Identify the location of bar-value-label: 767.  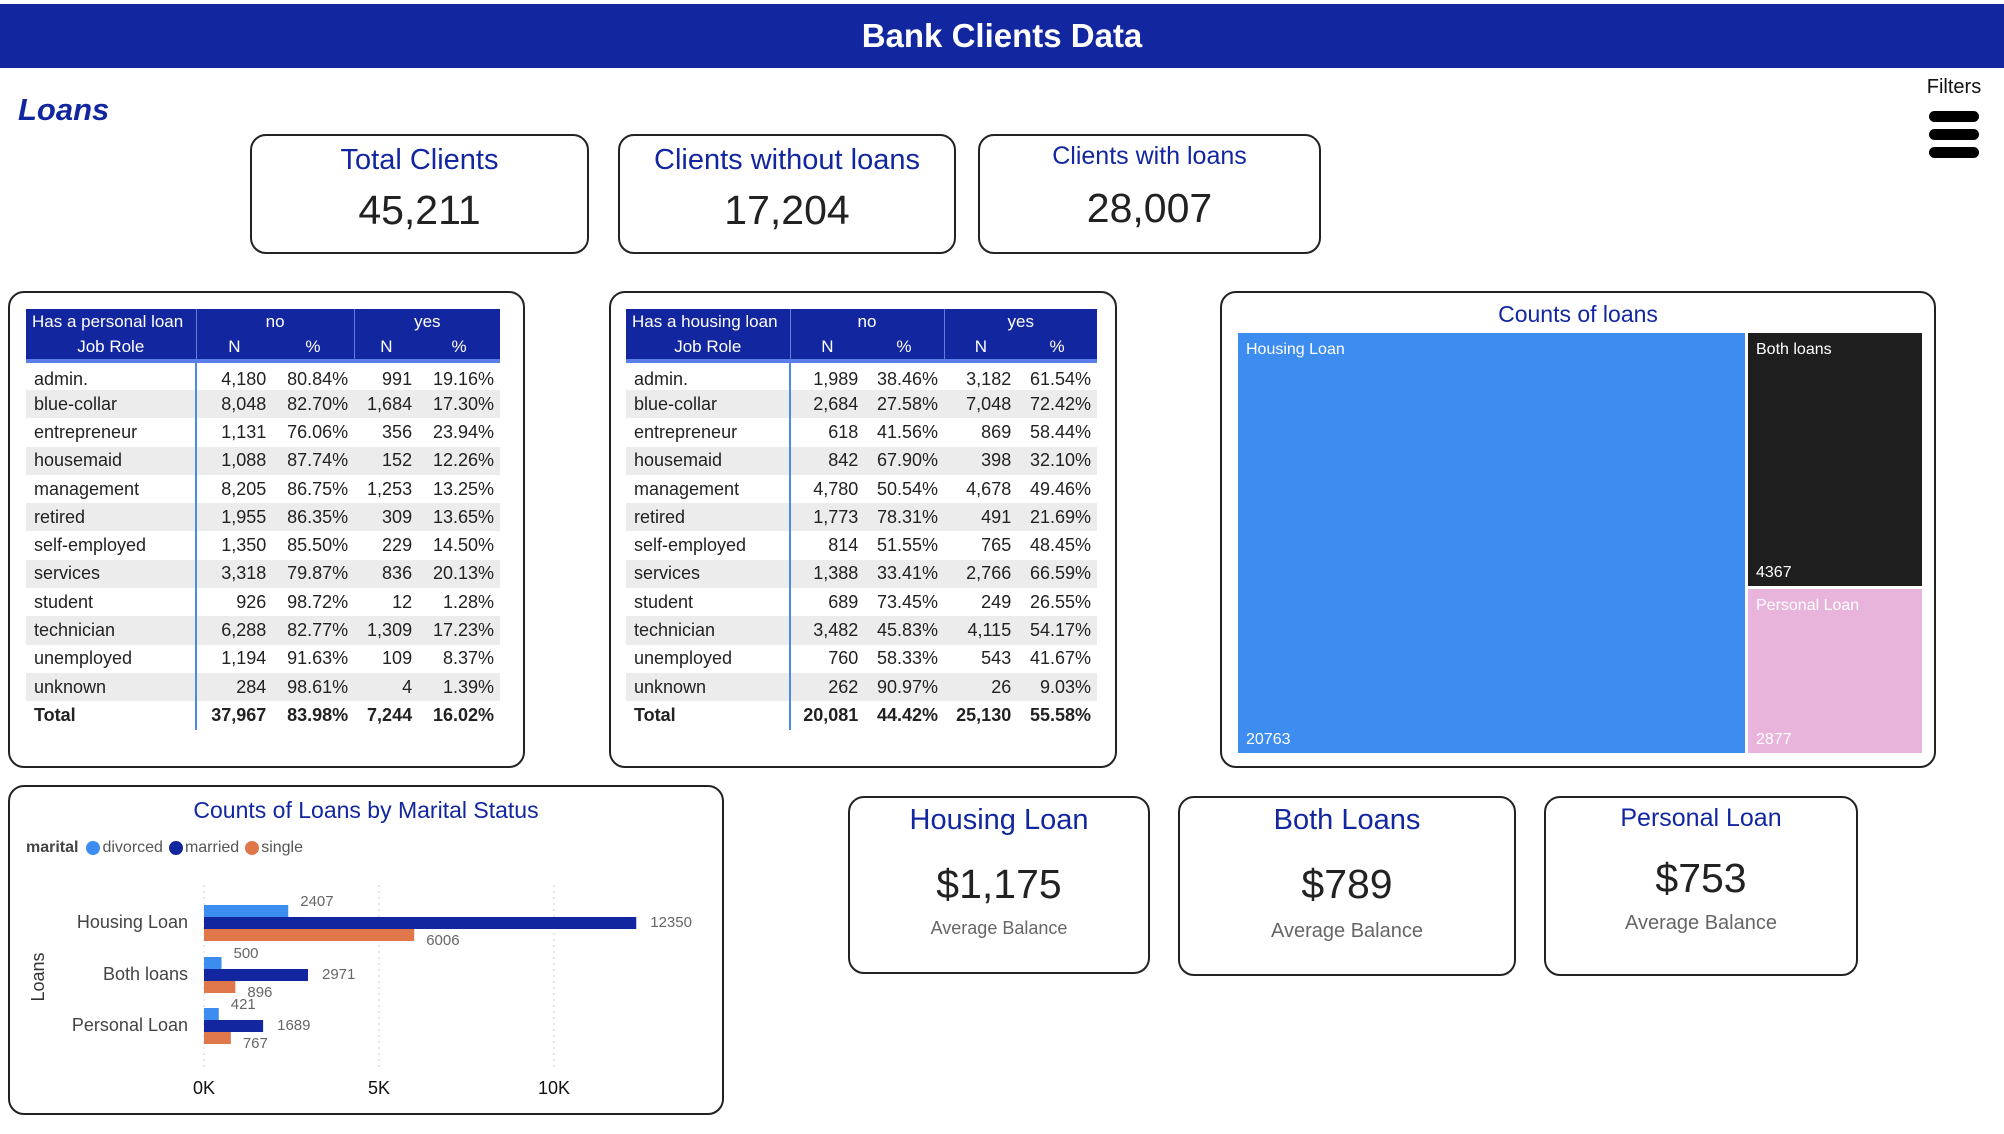
(255, 1043).